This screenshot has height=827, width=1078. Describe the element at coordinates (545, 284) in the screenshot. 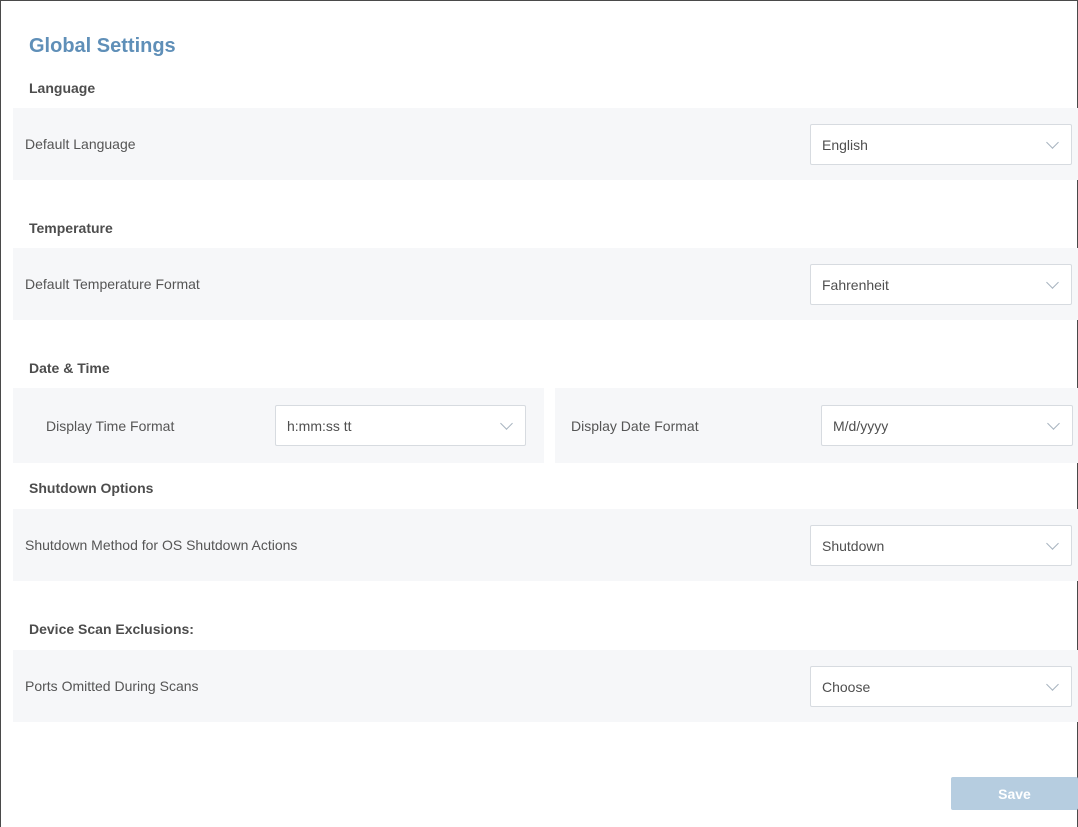

I see `row-default-temperature: Default Temperature Format Fahrenheit` at that location.